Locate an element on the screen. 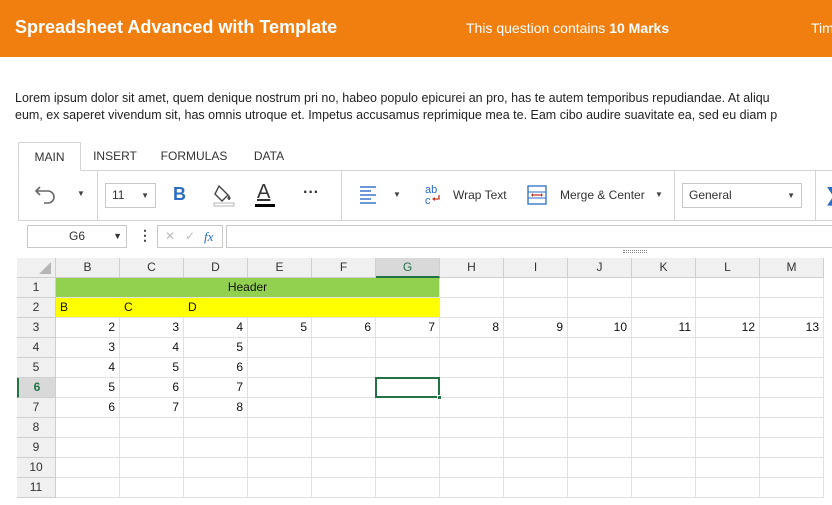 The image size is (832, 505). row-header-2: 2 is located at coordinates (36, 308).